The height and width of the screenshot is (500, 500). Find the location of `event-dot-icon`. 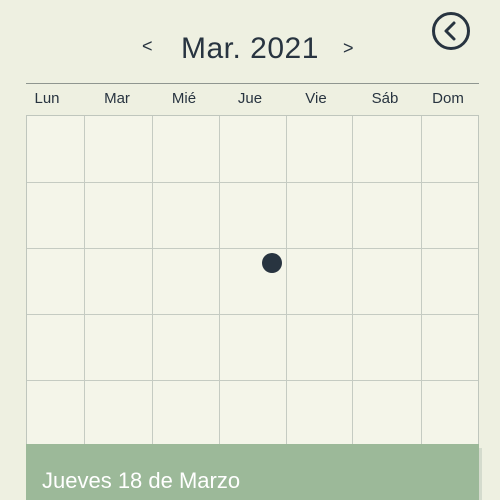

event-dot-icon is located at coordinates (272, 263).